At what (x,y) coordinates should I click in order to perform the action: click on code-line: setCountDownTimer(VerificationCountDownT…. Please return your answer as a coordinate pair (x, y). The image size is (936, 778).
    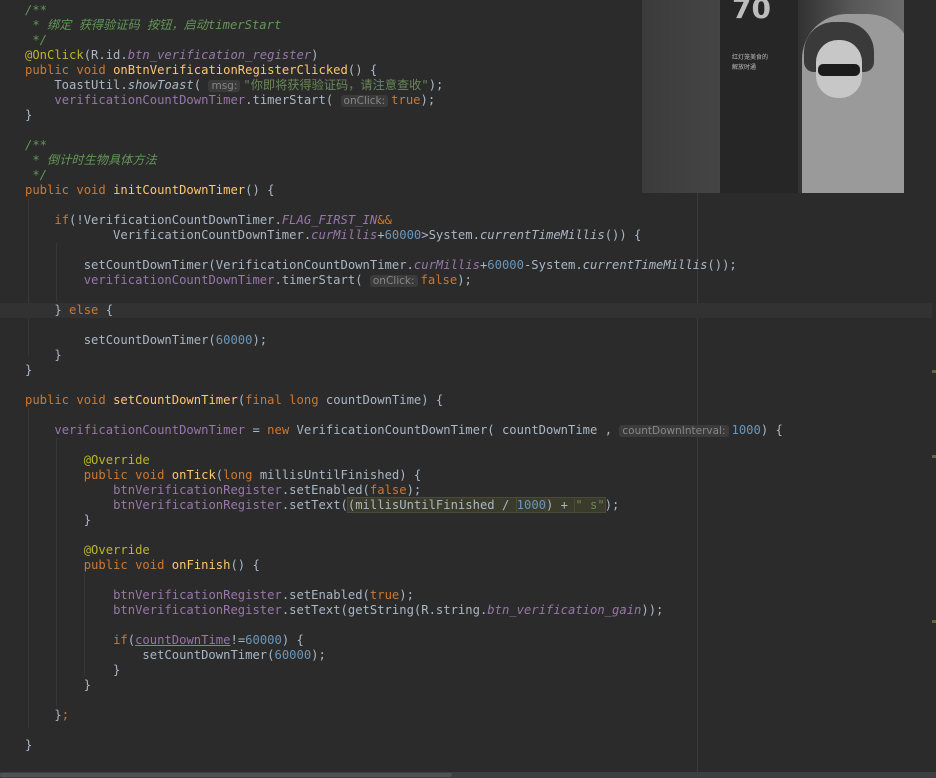
    Looking at the image, I should click on (468, 265).